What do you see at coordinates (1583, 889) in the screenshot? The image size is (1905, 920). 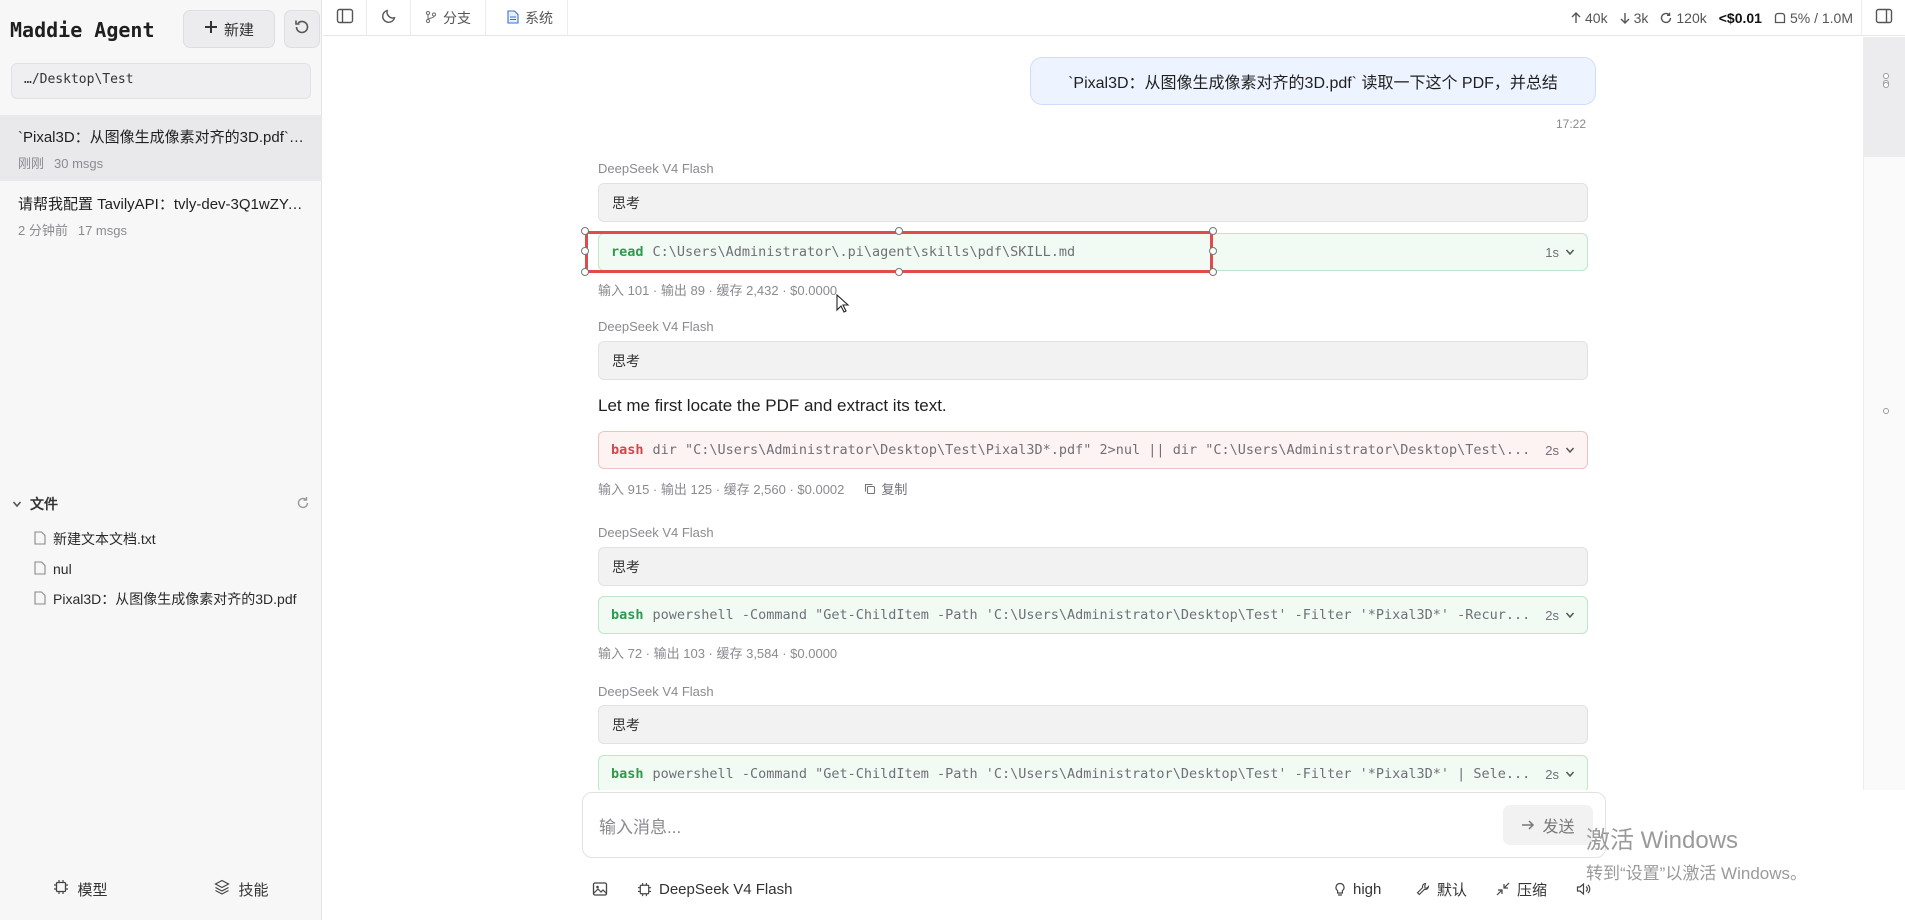 I see `voice-button` at bounding box center [1583, 889].